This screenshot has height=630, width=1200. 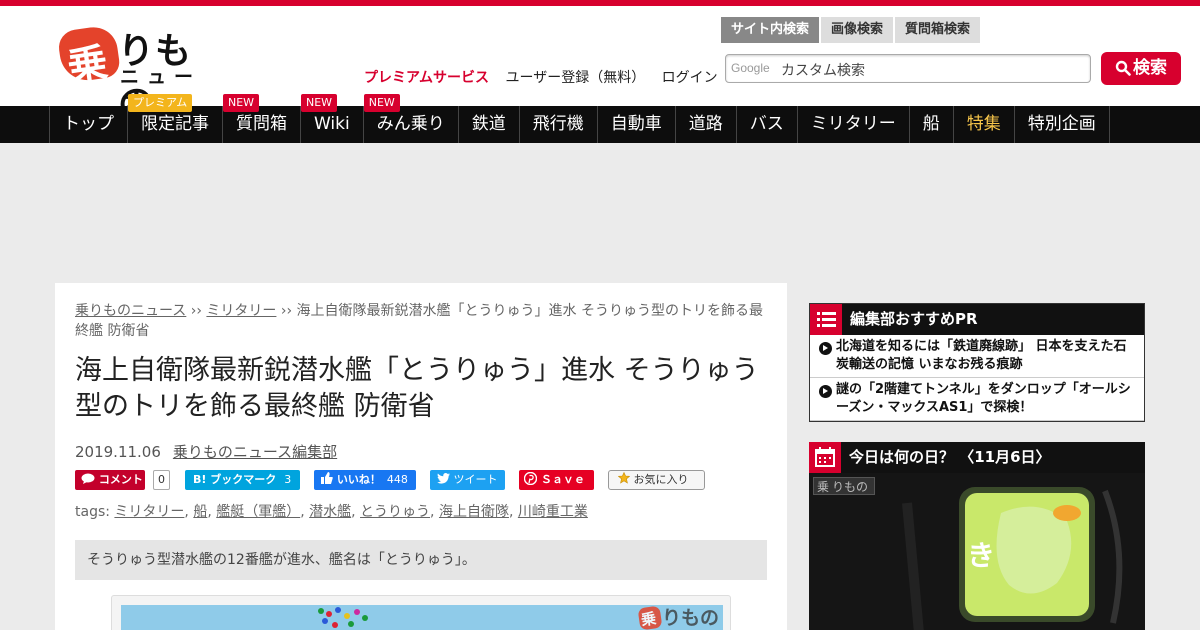 What do you see at coordinates (1123, 68) in the screenshot?
I see `search-icon` at bounding box center [1123, 68].